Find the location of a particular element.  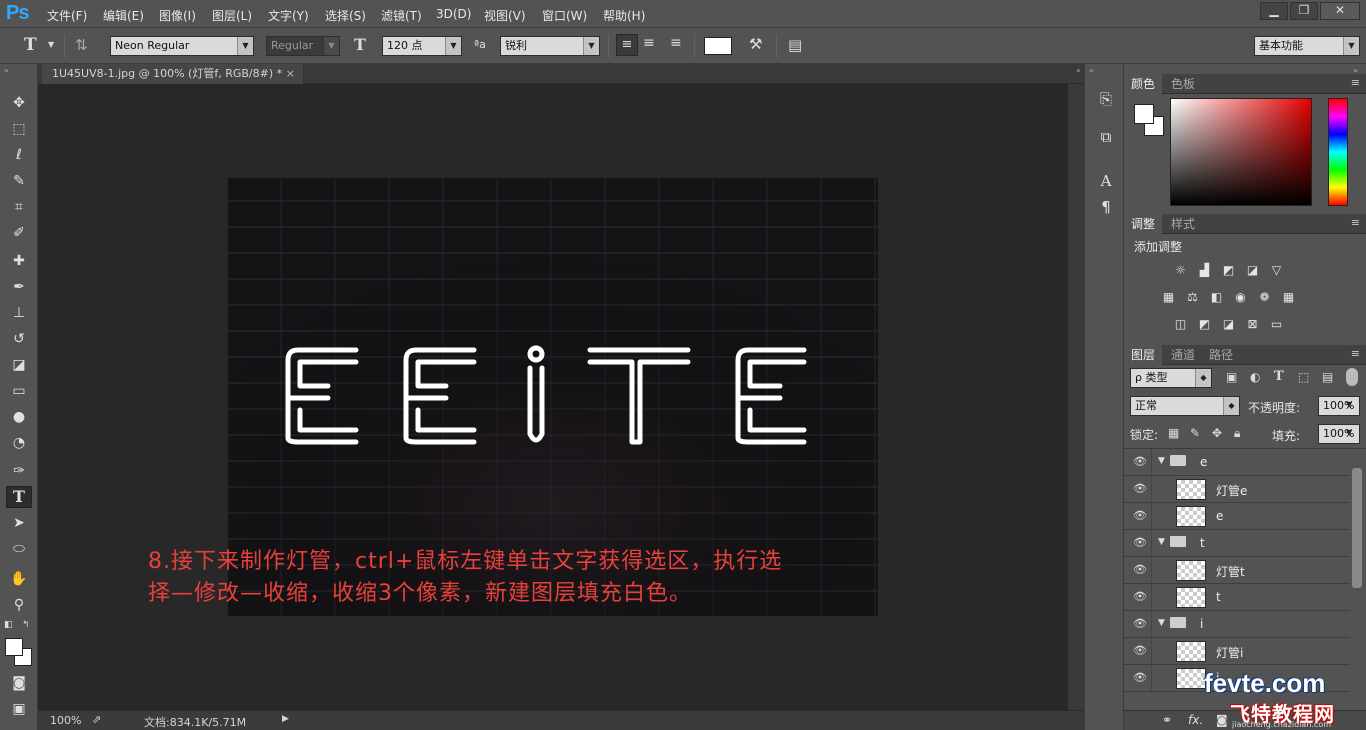

tab-paths: 路径 is located at coordinates (1221, 355).